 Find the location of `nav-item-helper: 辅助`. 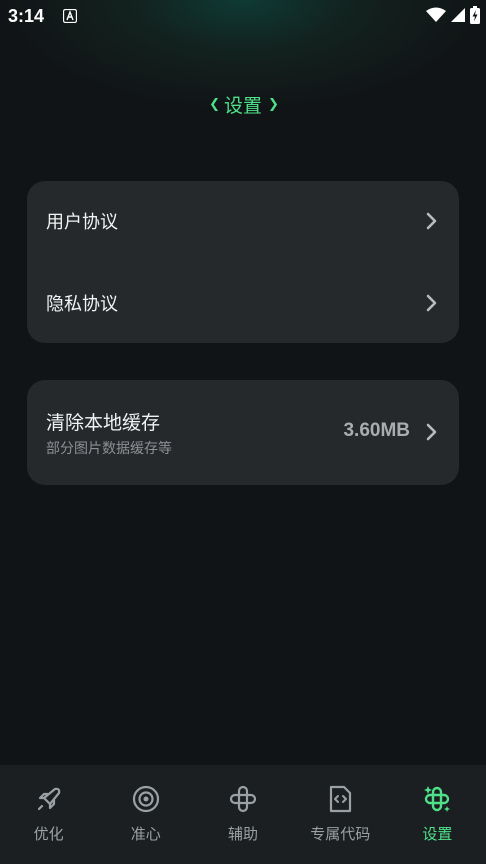

nav-item-helper: 辅助 is located at coordinates (242, 814).